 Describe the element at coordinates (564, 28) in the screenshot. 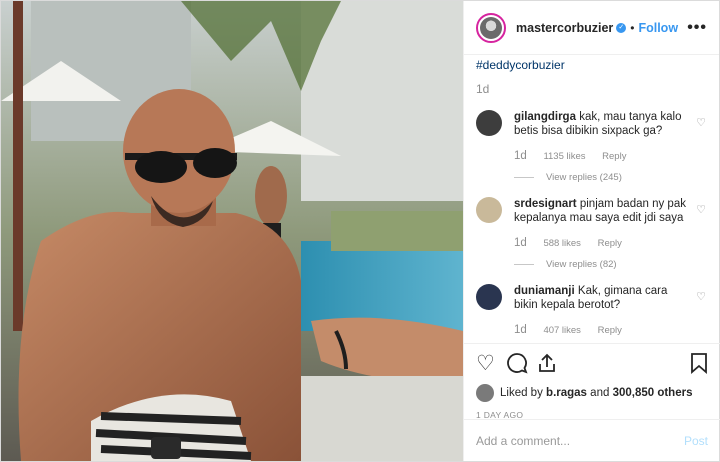

I see `author-username: mastercorbuzier` at that location.